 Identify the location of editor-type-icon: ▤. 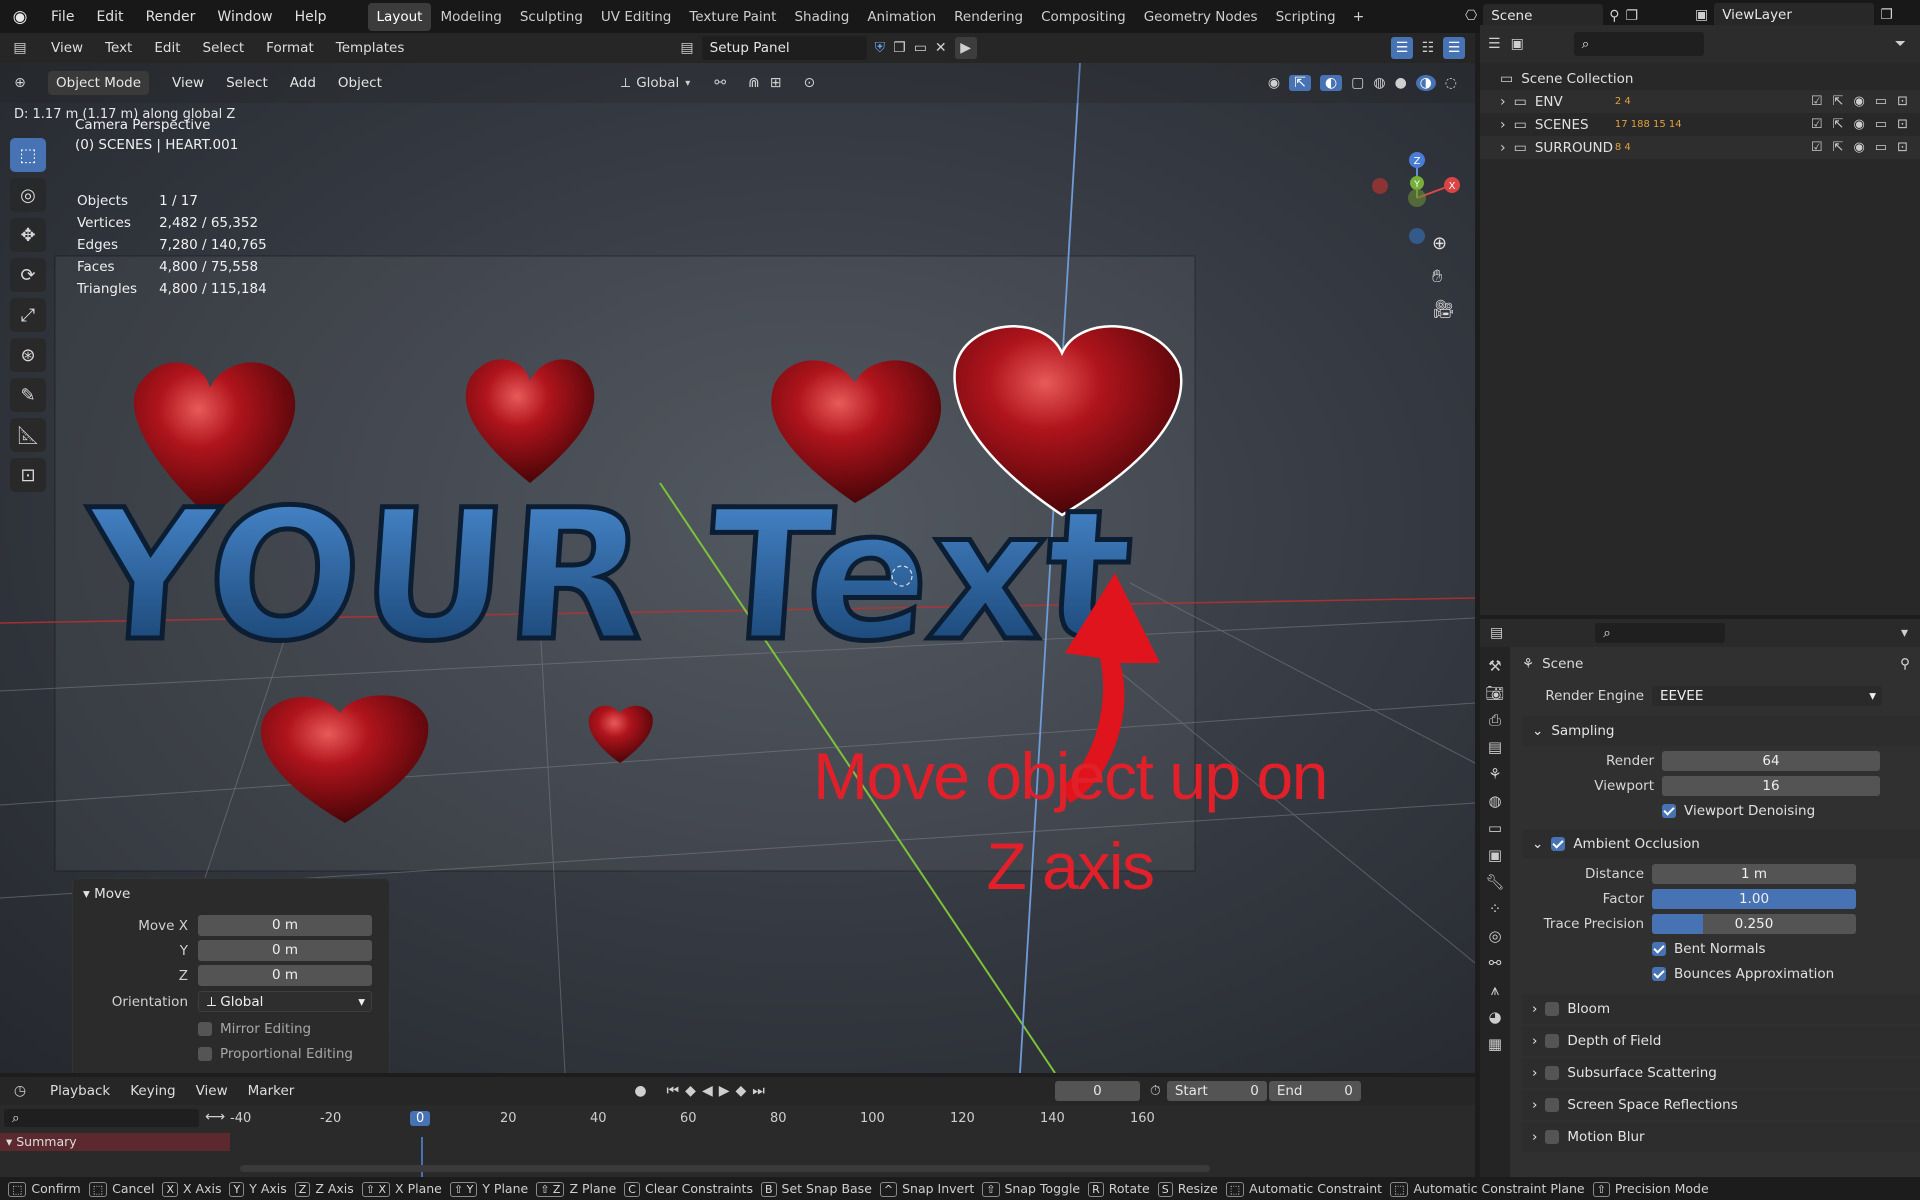
(20, 48).